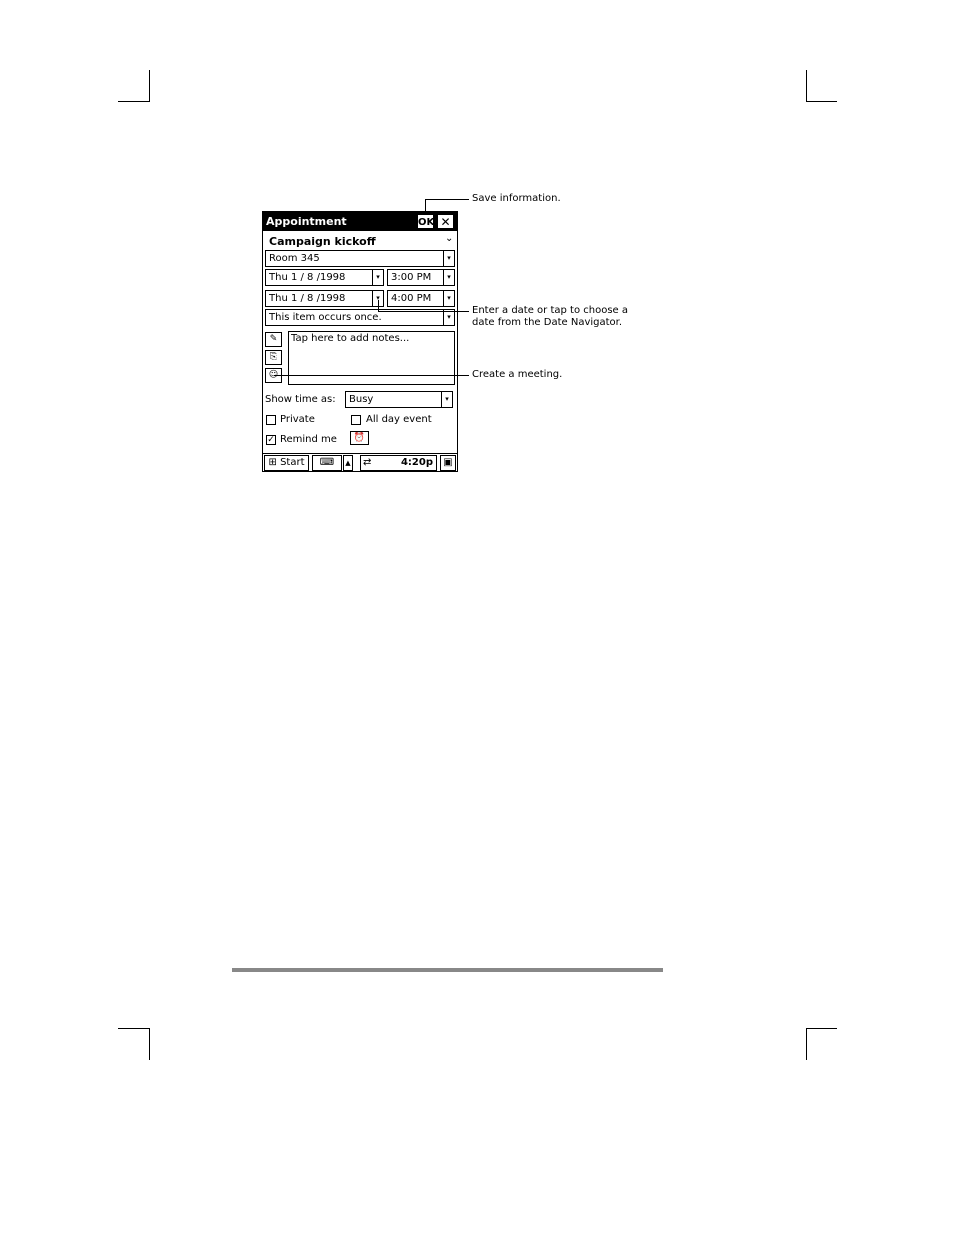 The image size is (954, 1235). What do you see at coordinates (306, 221) in the screenshot?
I see `window-title: Appointment` at bounding box center [306, 221].